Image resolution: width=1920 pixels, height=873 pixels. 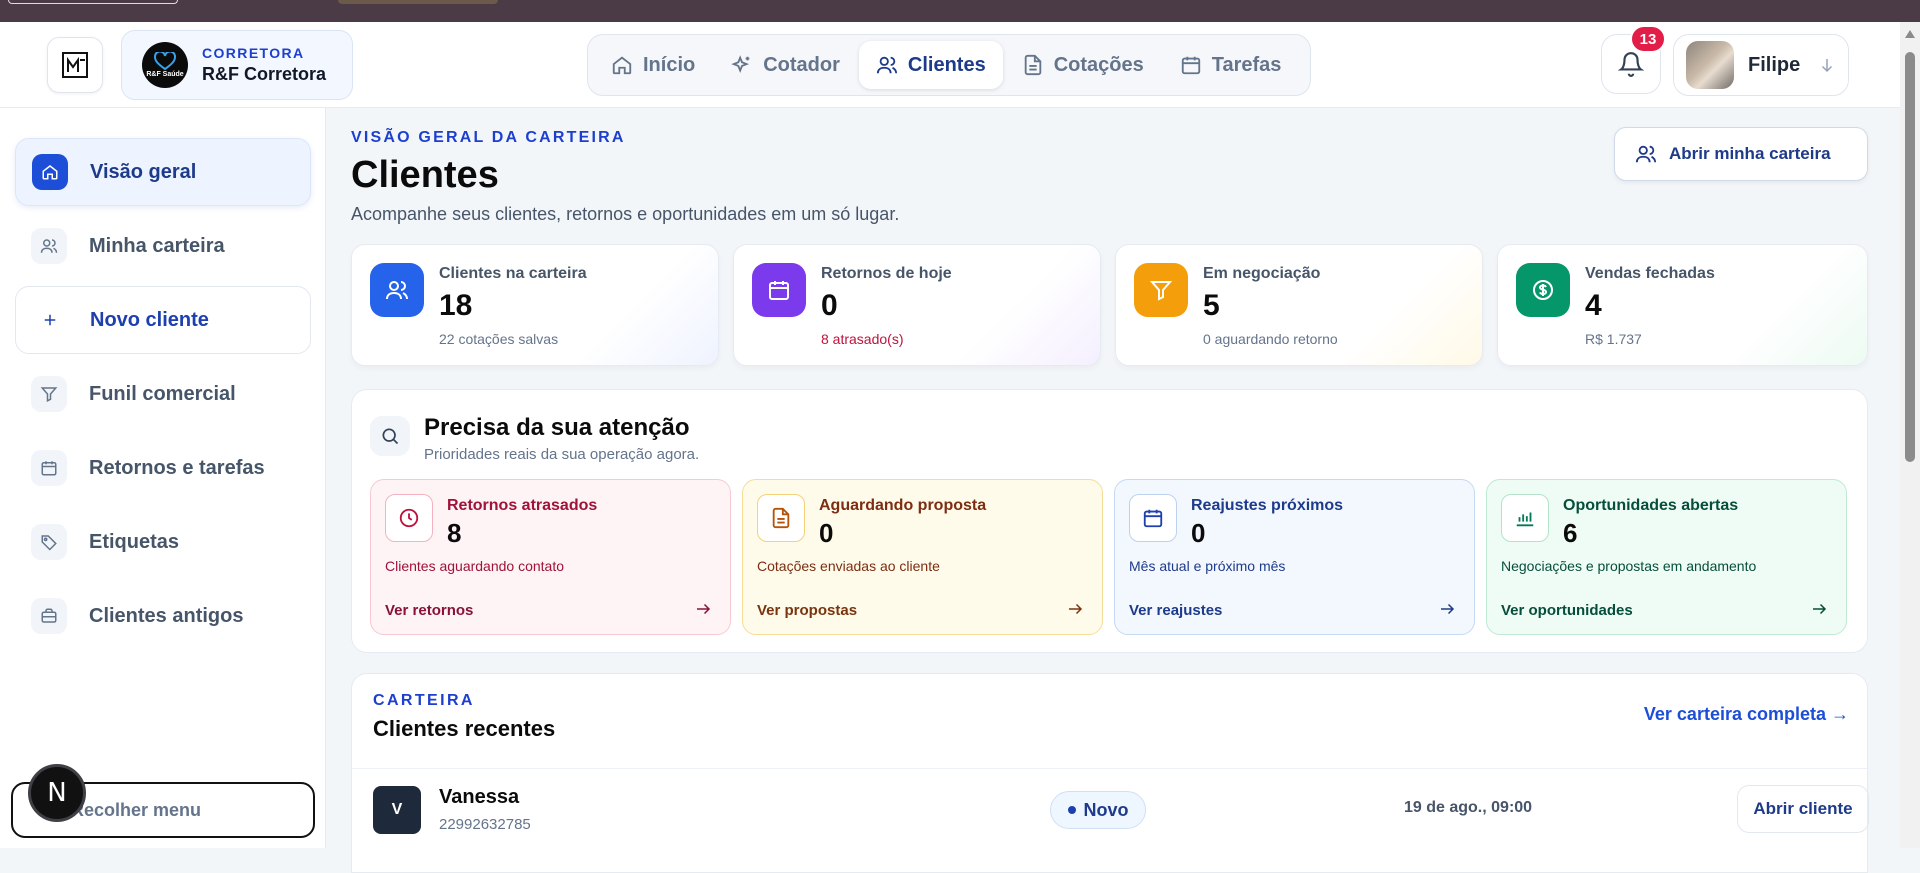 I want to click on sidebar-item-novo-cliente: Novo cliente, so click(x=163, y=320).